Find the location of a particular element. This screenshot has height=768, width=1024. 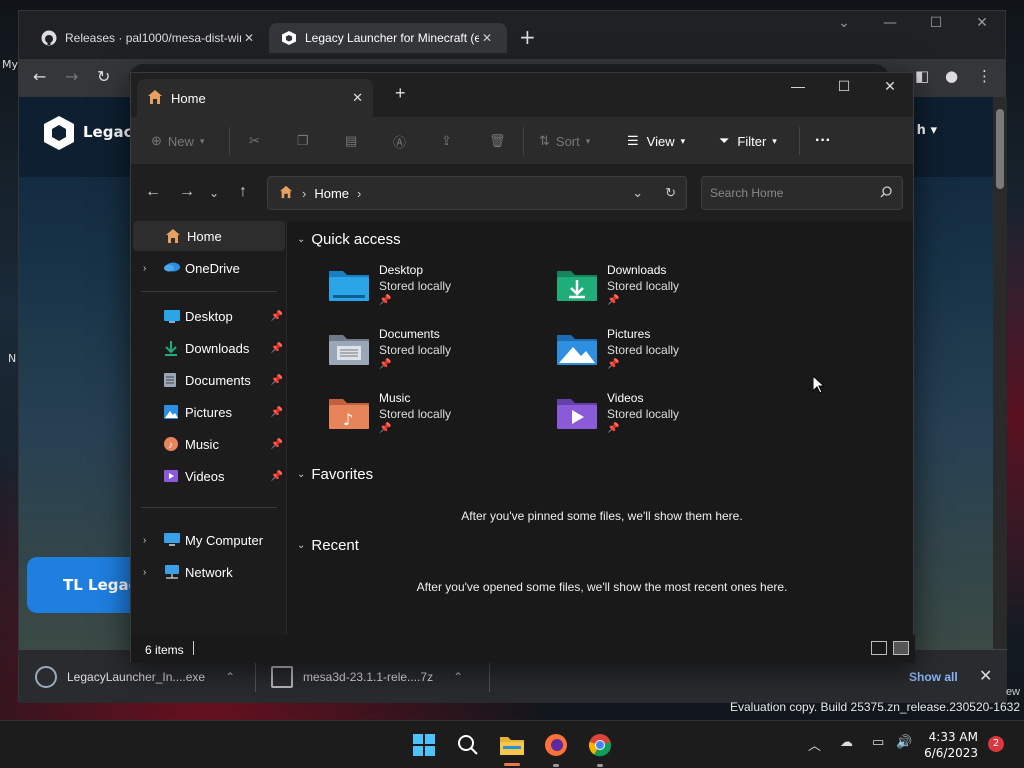

tile-name: Documents is located at coordinates (409, 334).